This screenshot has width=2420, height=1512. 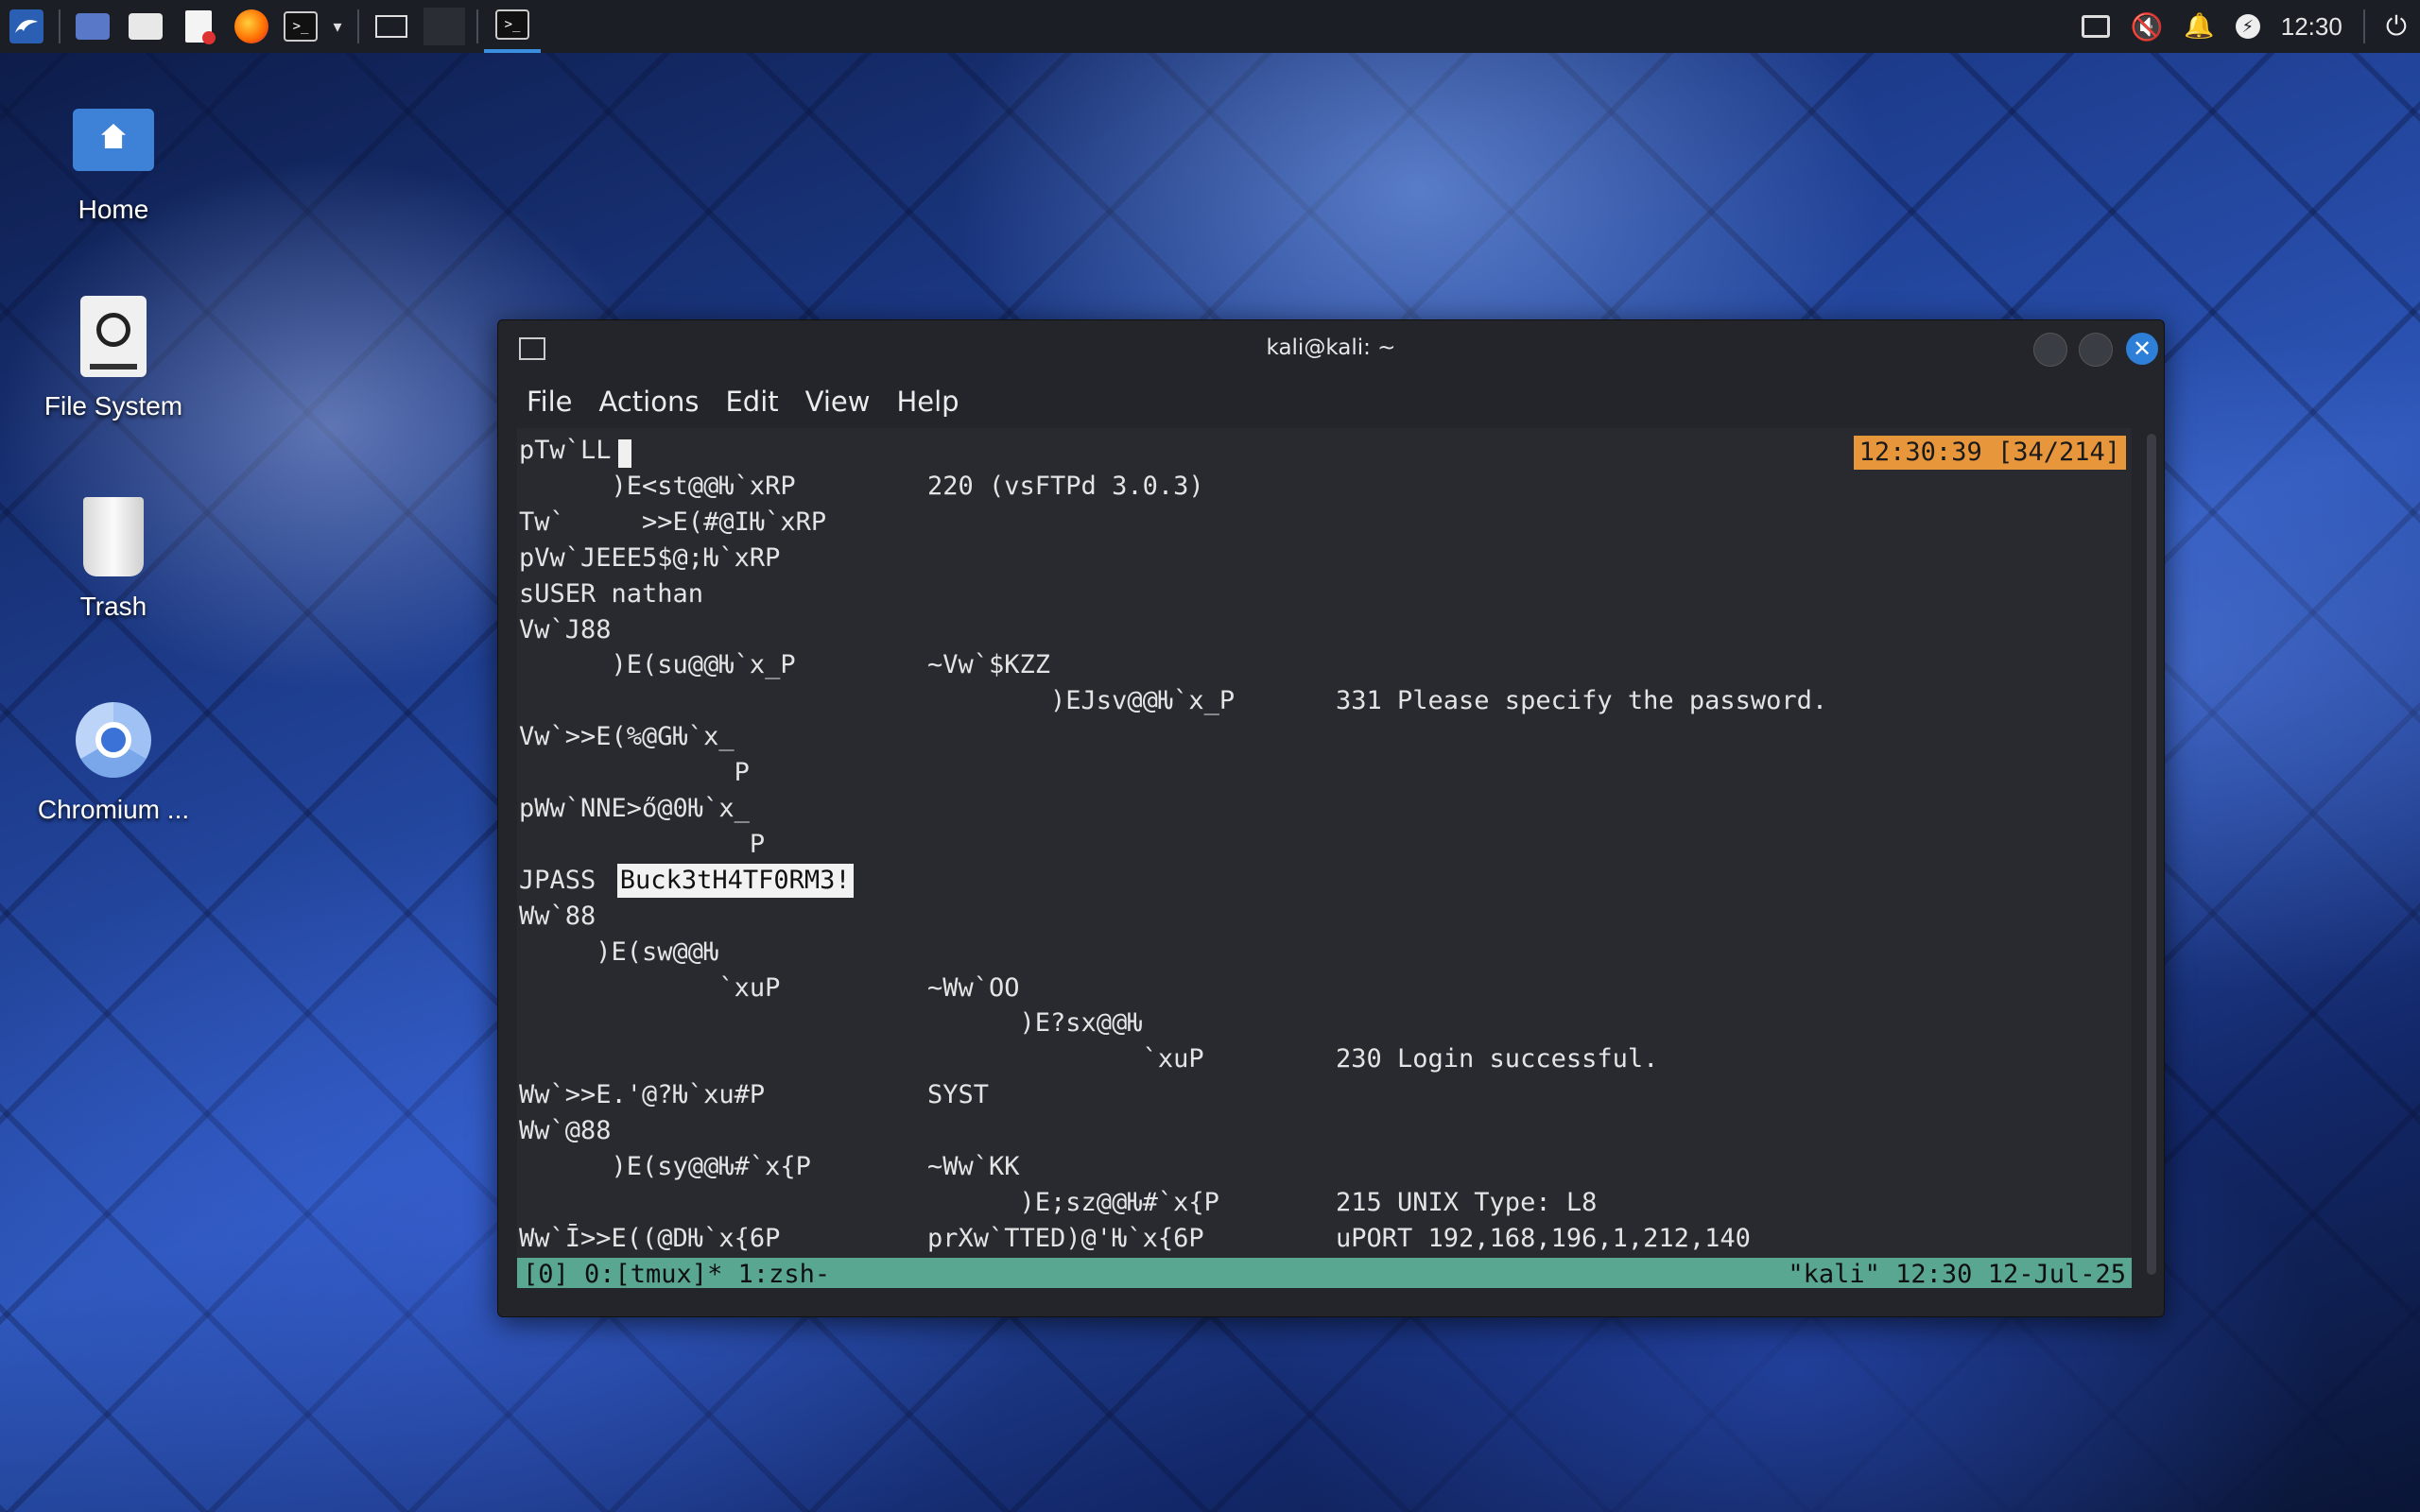 I want to click on desktop-icon, so click(x=93, y=26).